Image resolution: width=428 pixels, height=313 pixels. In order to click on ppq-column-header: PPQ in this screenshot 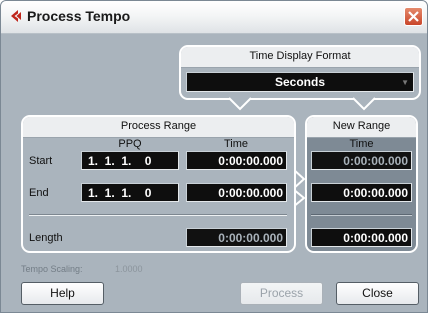, I will do `click(130, 144)`.